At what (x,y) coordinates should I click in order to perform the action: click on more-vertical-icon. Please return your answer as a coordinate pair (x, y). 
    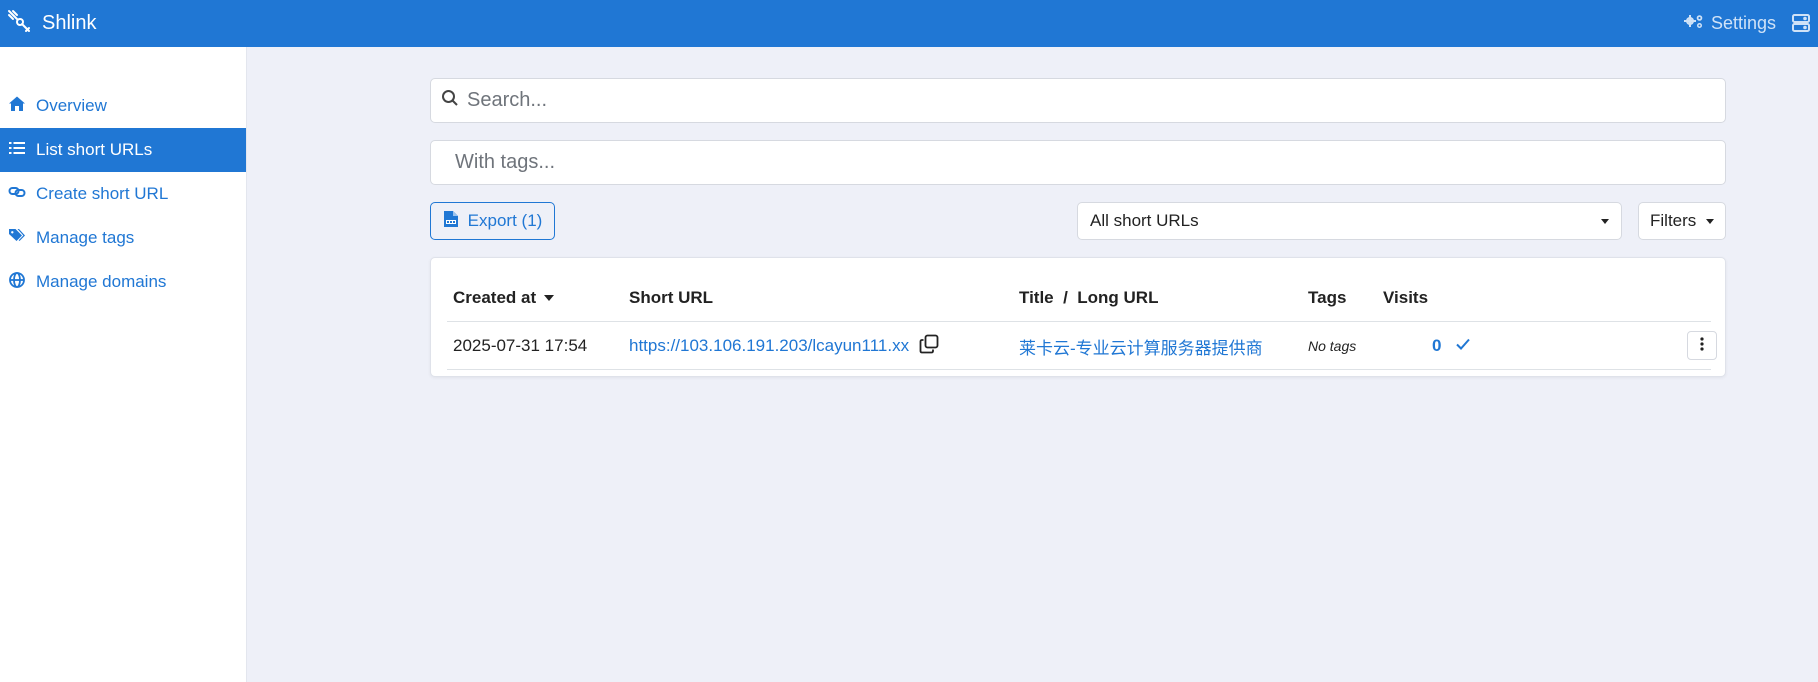
    Looking at the image, I should click on (1702, 346).